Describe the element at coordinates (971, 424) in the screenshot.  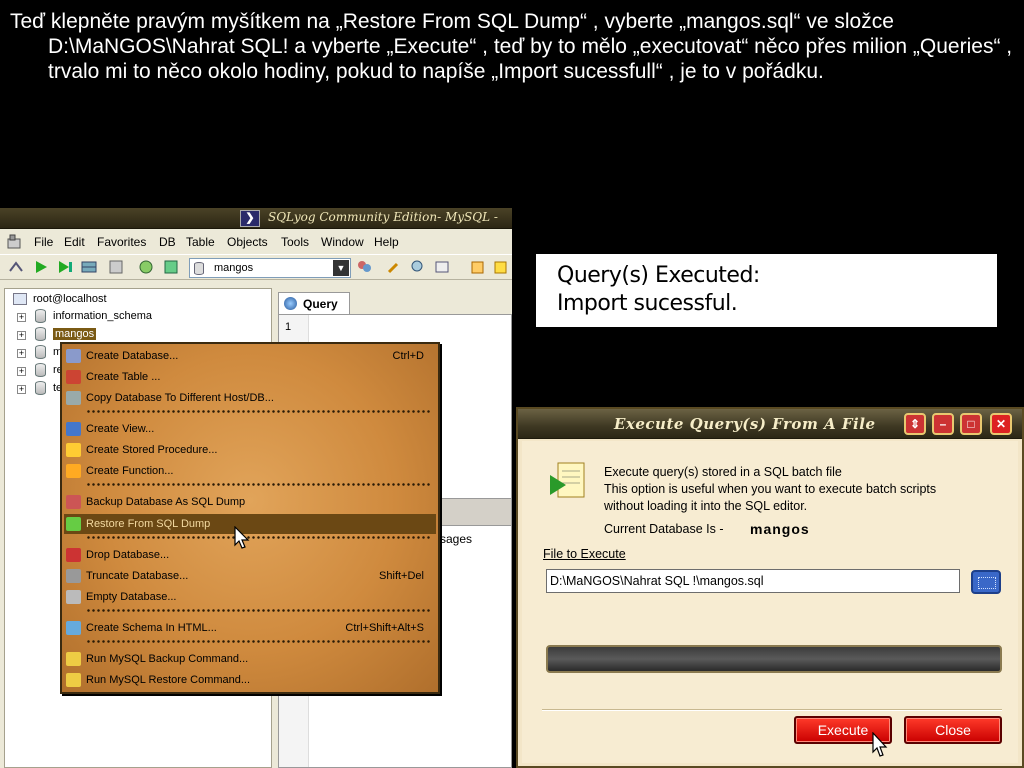
I see `maximize-icon: □` at that location.